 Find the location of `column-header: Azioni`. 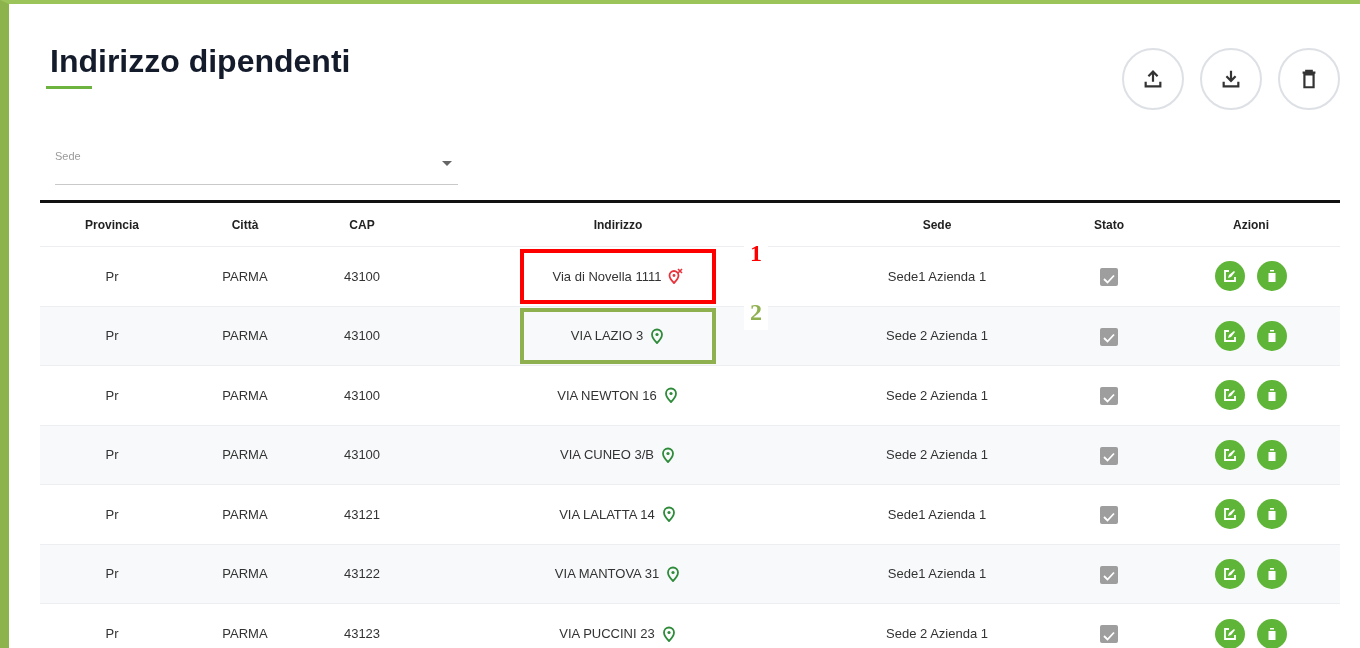

column-header: Azioni is located at coordinates (1251, 224).